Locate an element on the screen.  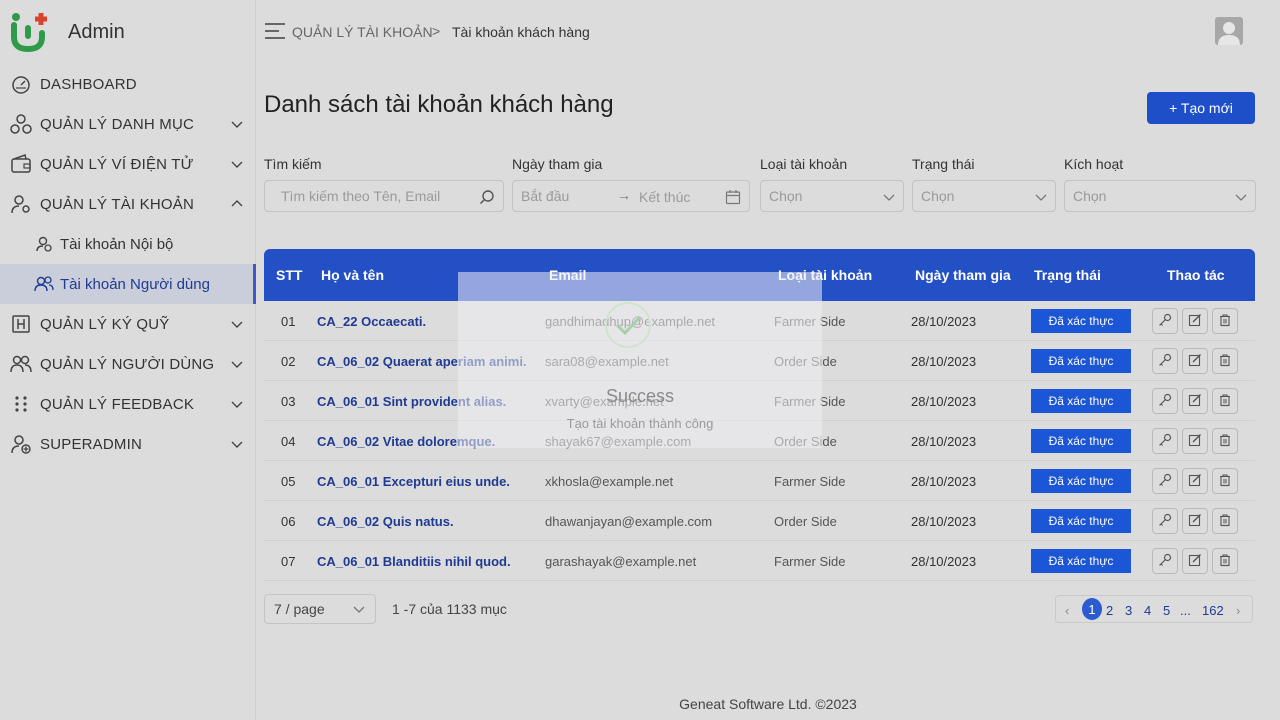
search-icon is located at coordinates (487, 197).